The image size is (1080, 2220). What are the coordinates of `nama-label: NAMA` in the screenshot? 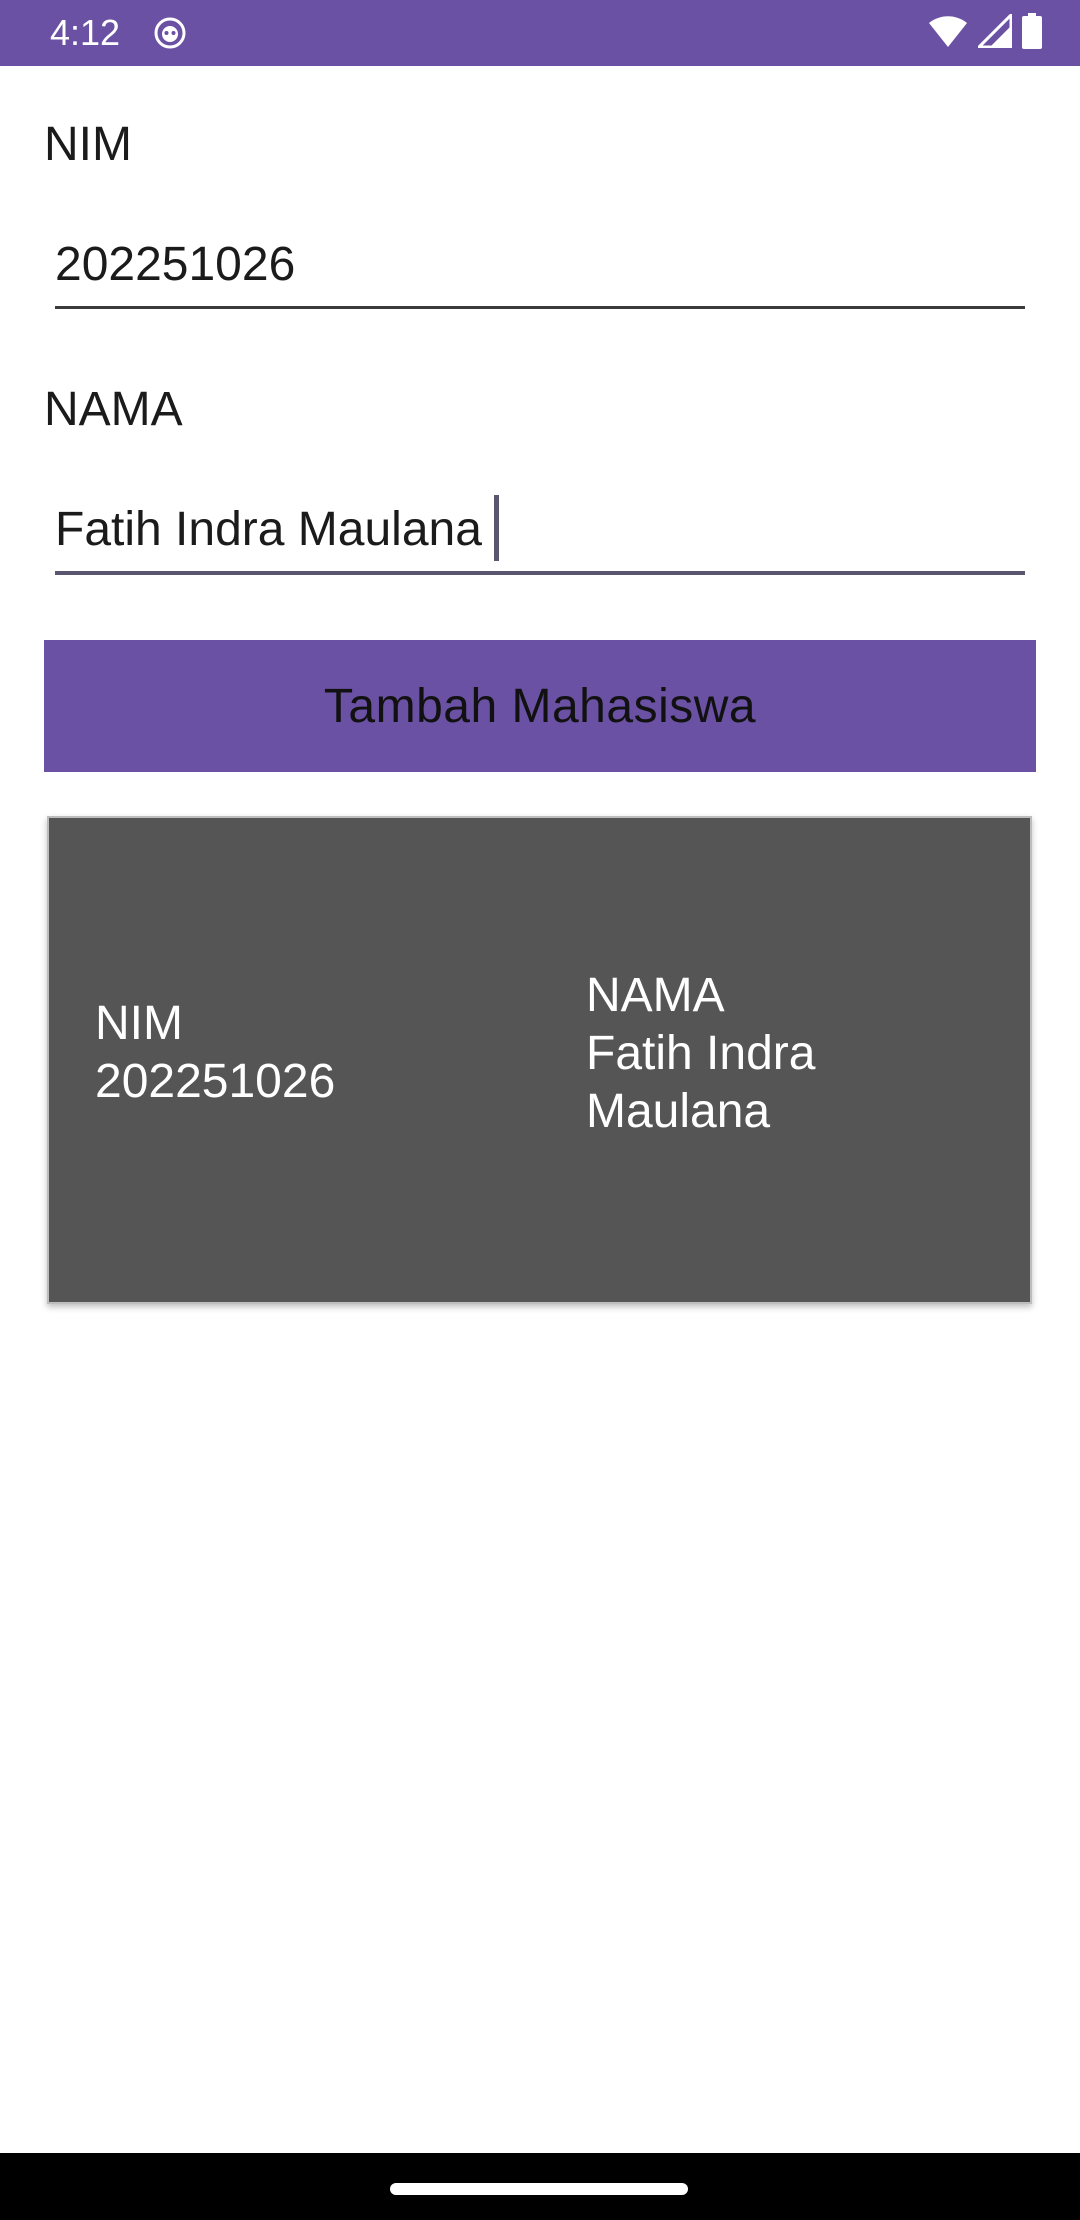 It's located at (113, 409).